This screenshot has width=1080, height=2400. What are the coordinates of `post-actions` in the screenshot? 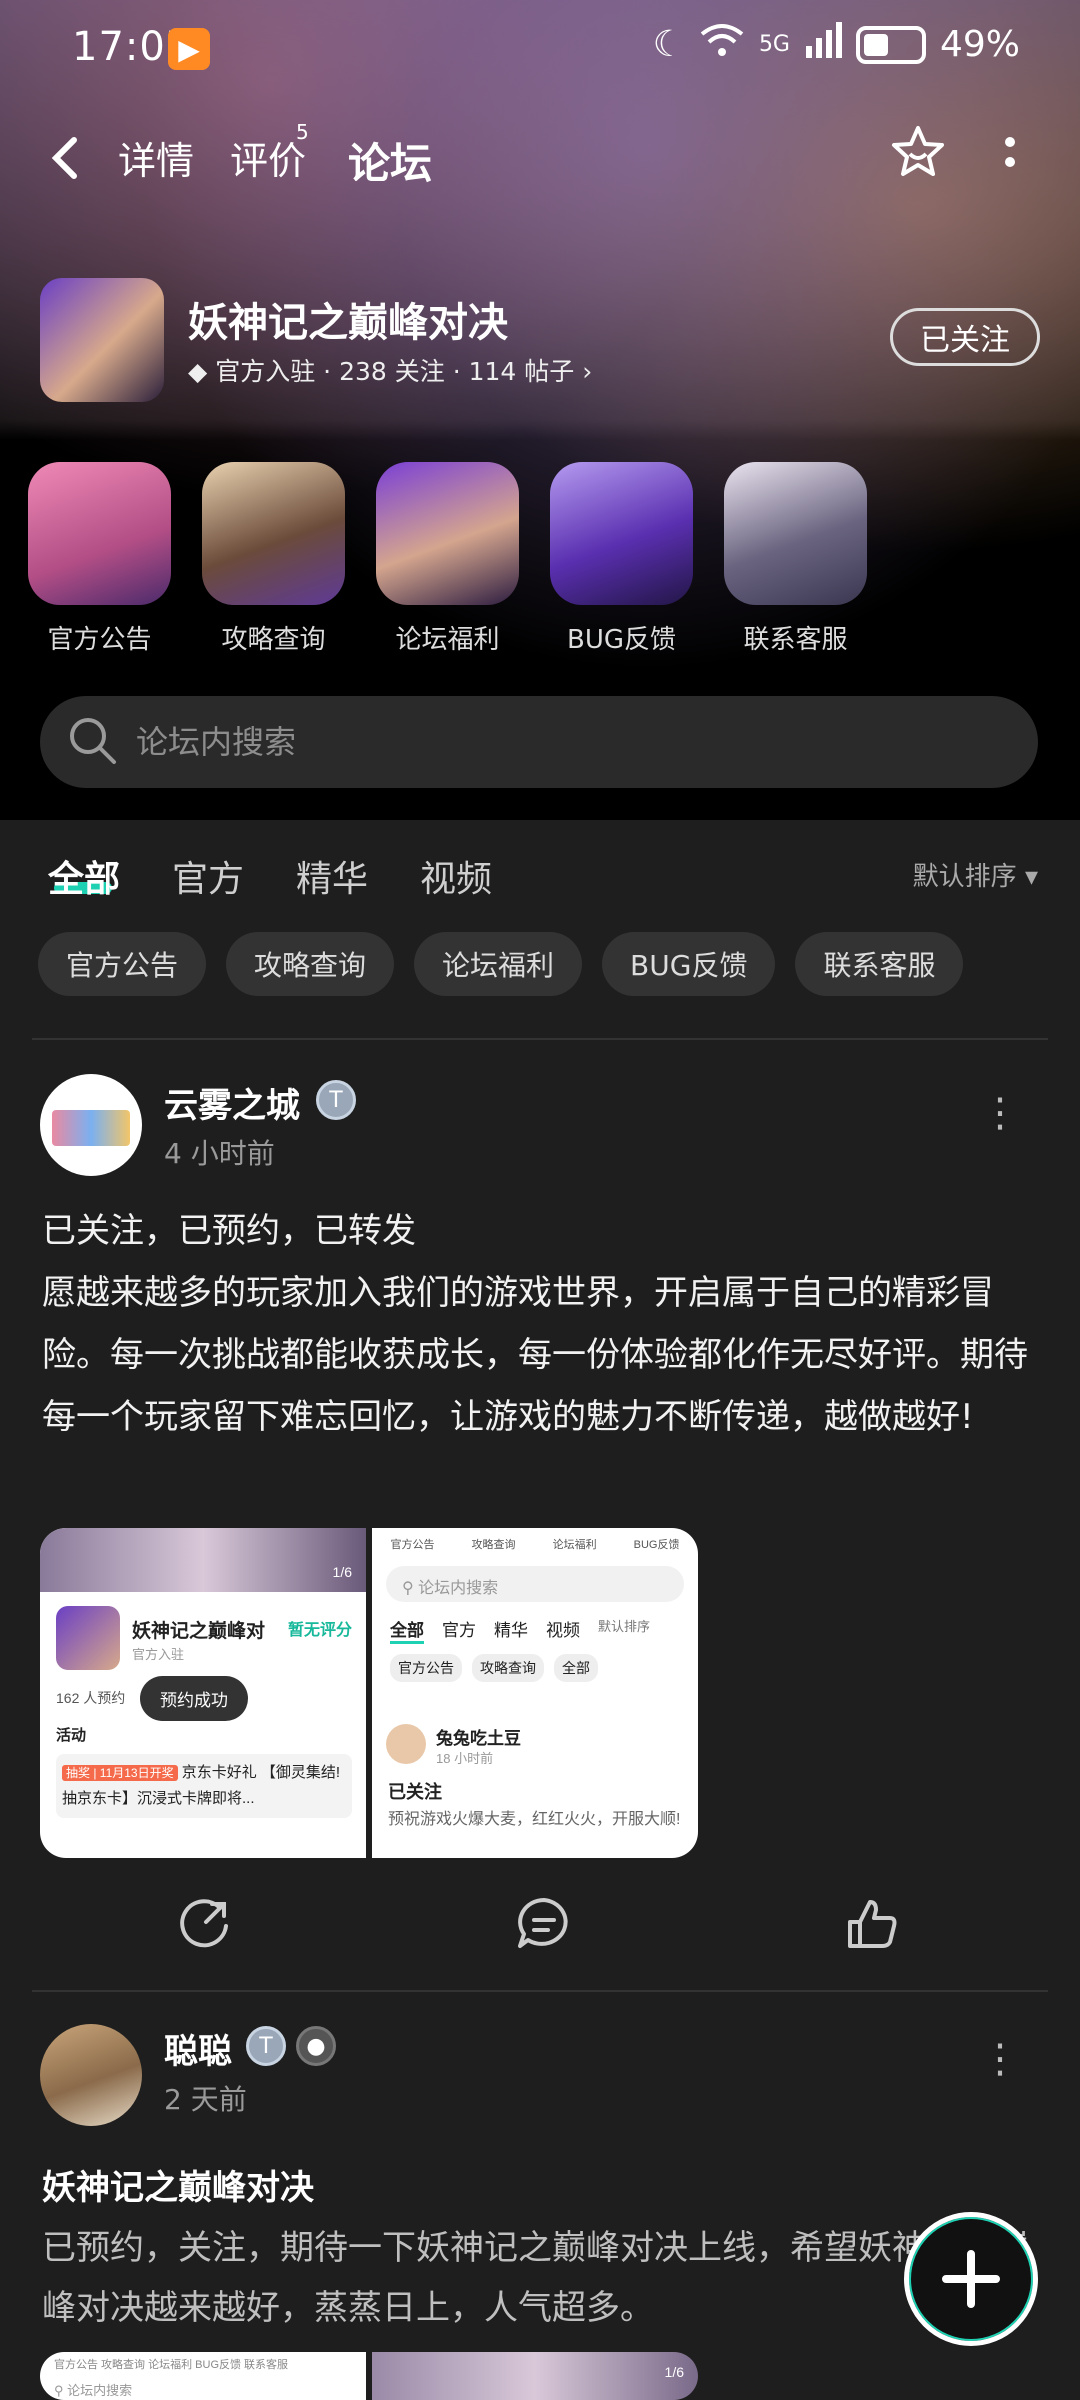 It's located at (540, 1934).